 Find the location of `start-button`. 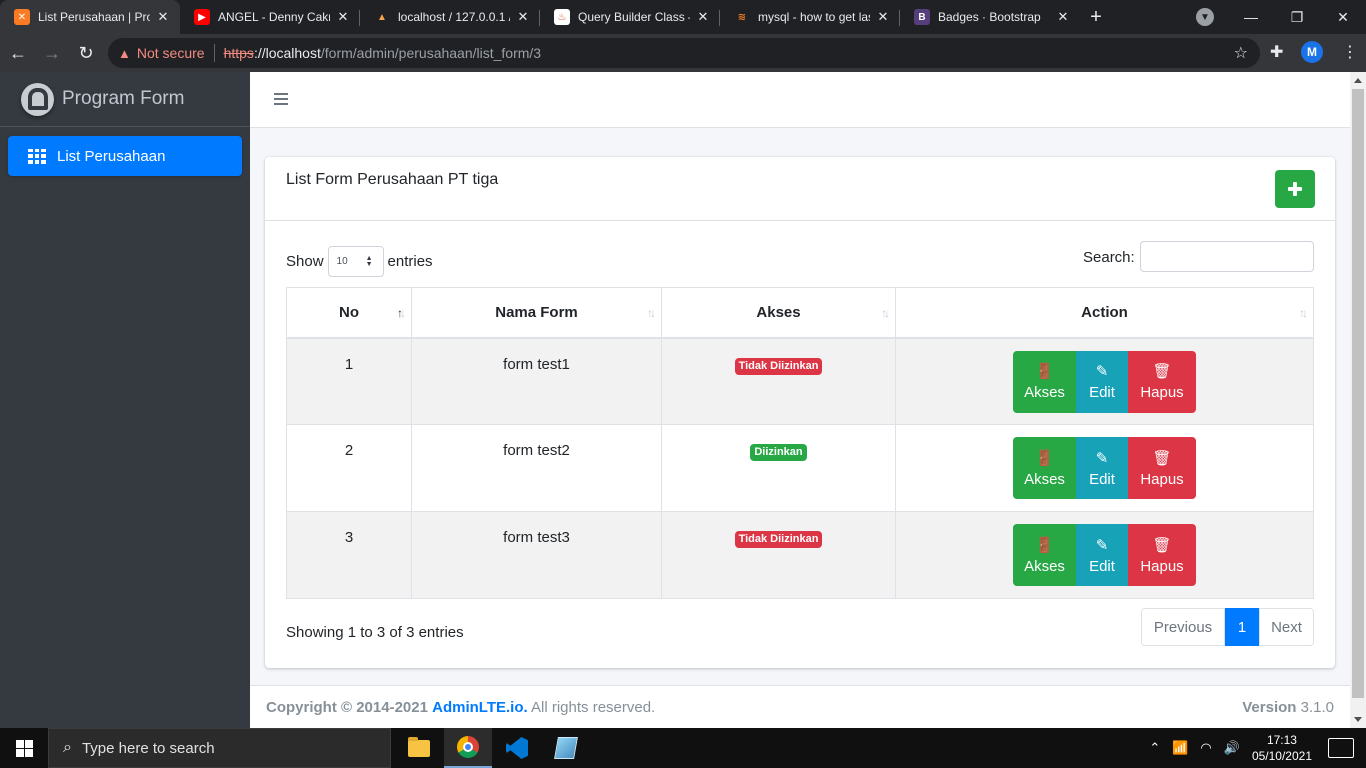

start-button is located at coordinates (24, 748).